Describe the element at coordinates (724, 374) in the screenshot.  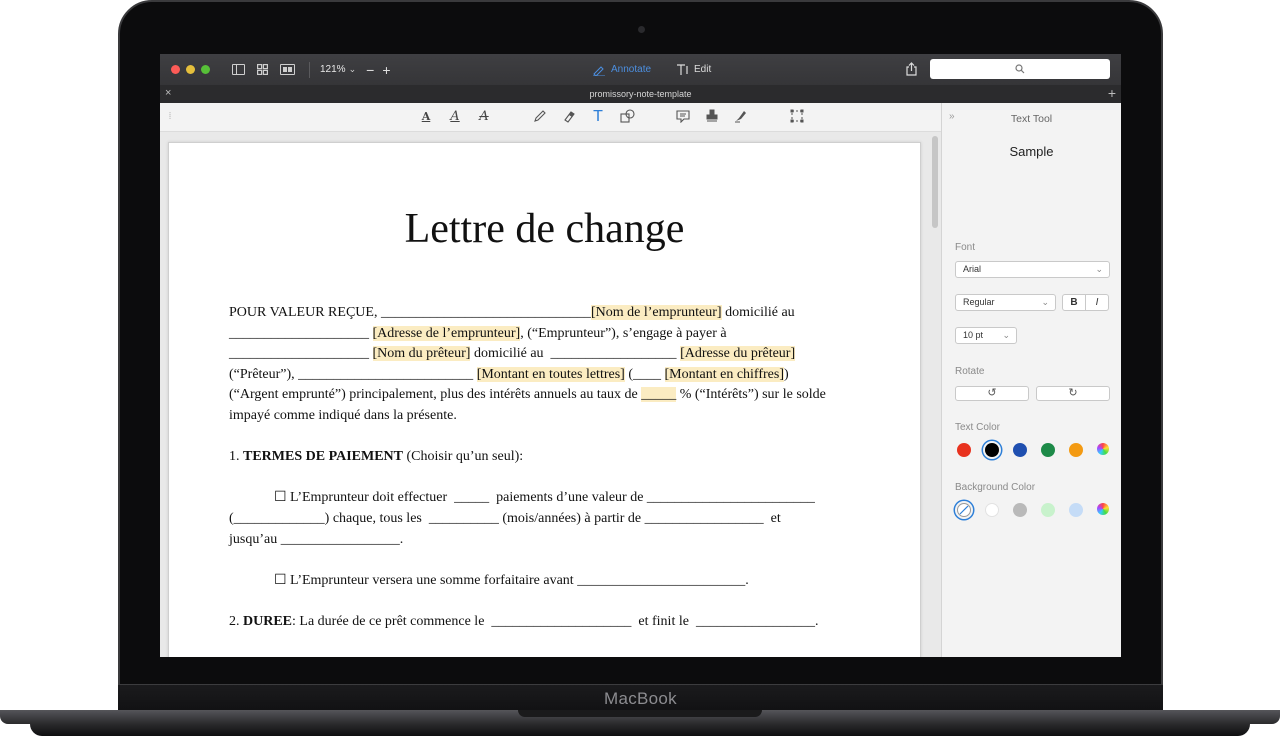
I see `form-placeholder: [Montant en chiffres]` at that location.